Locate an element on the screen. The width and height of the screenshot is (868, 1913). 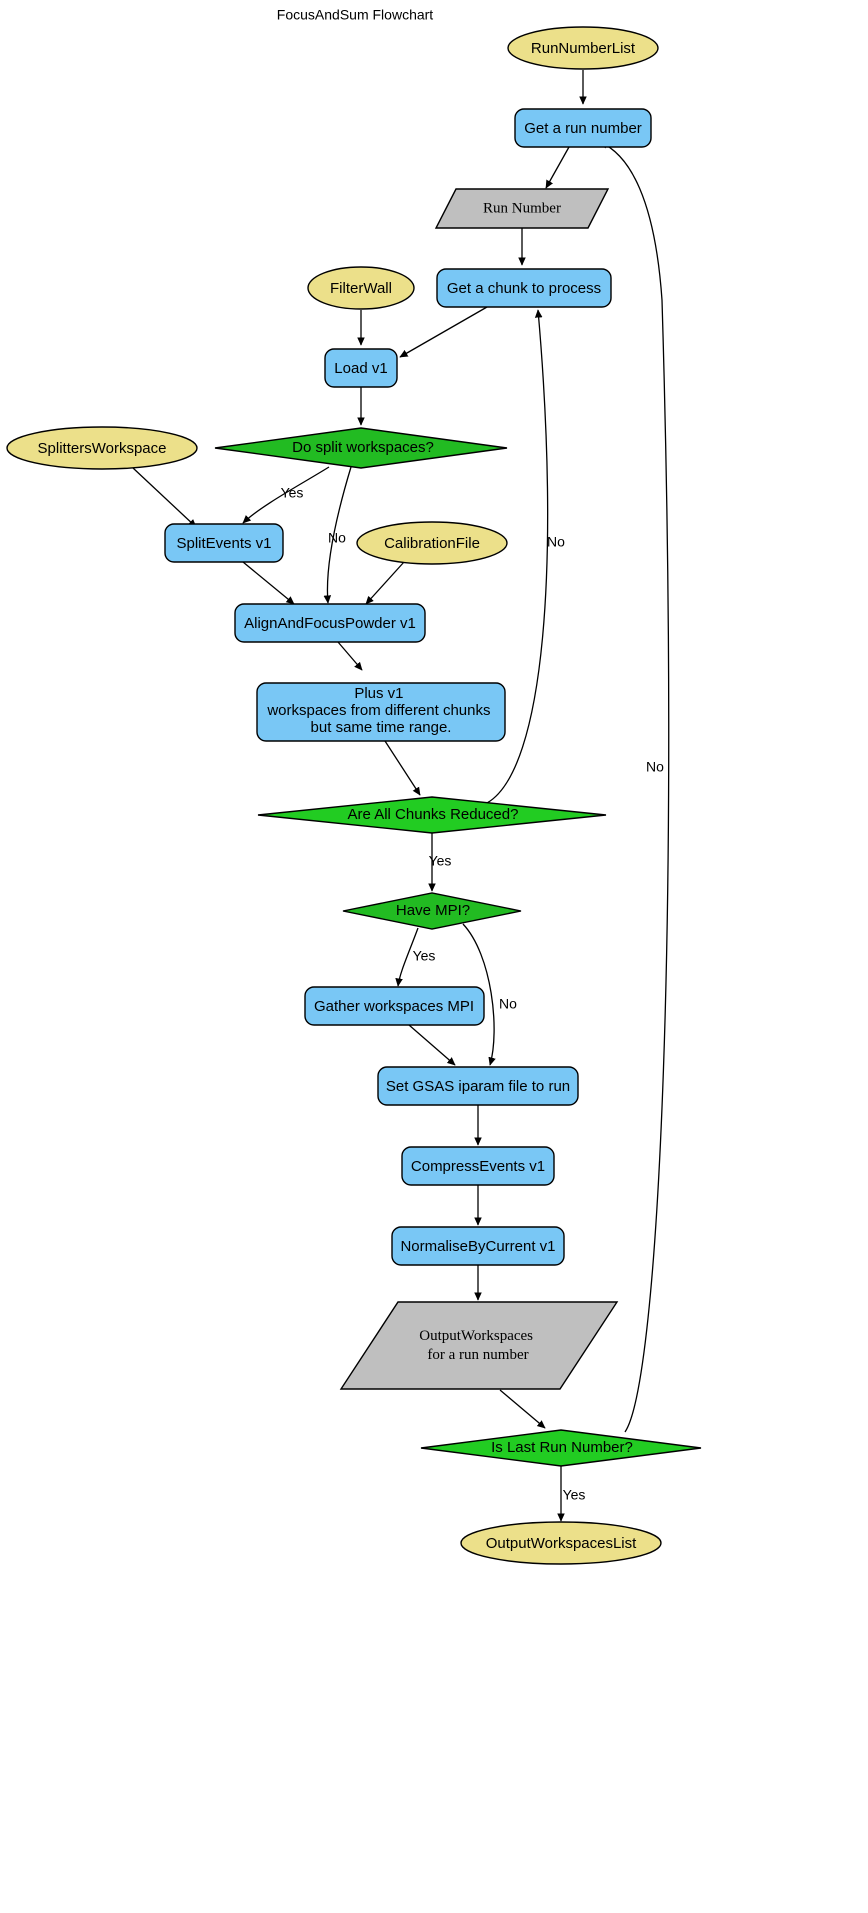
edge-label-dosplit-no: No is located at coordinates (337, 538).